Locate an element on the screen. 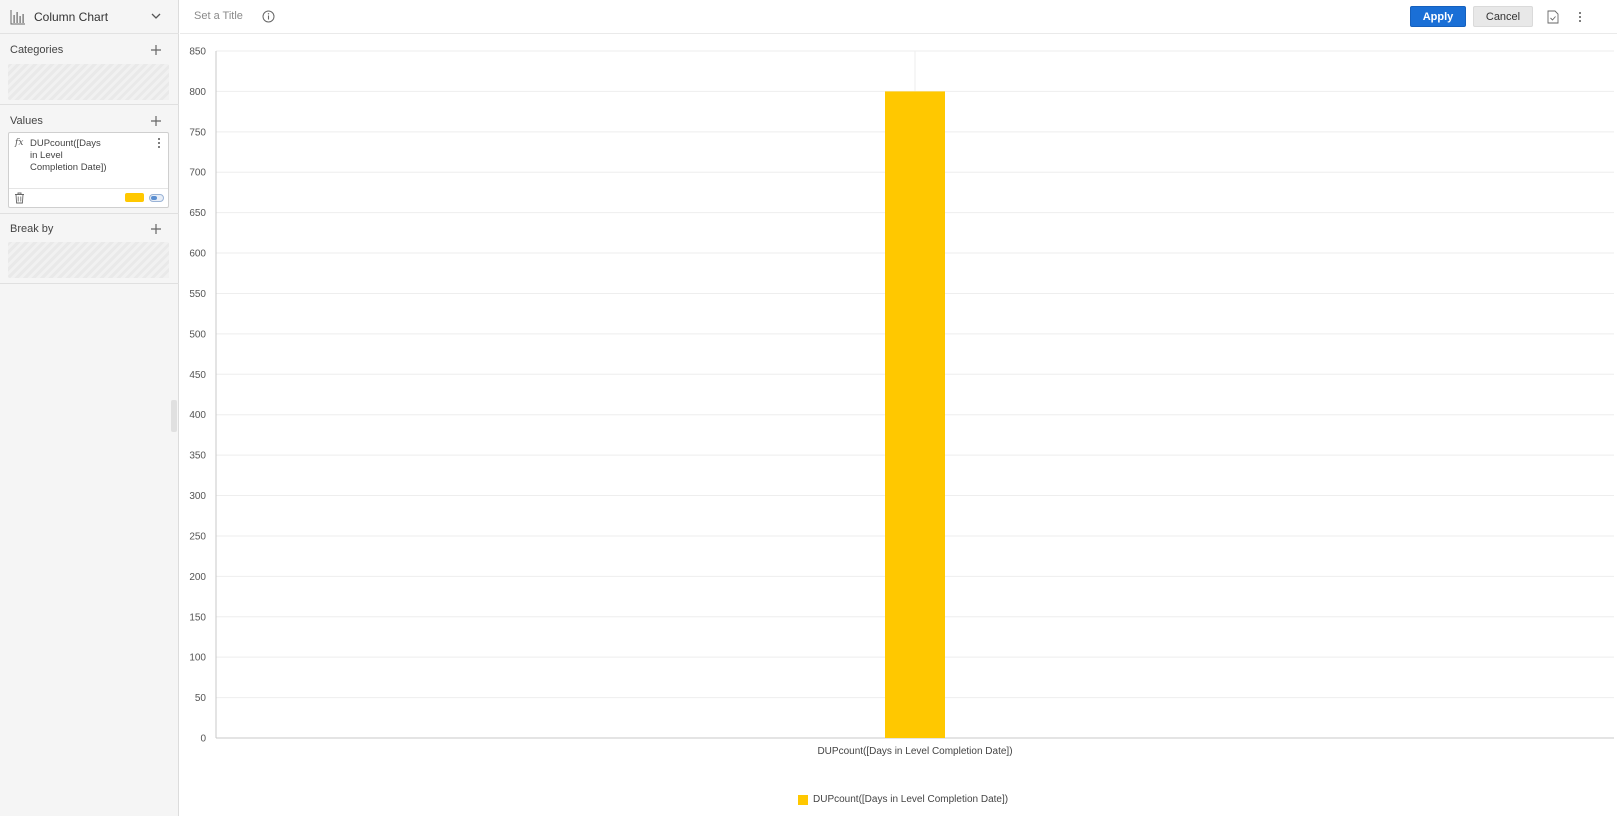 Image resolution: width=1617 pixels, height=816 pixels. info-icon is located at coordinates (268, 16).